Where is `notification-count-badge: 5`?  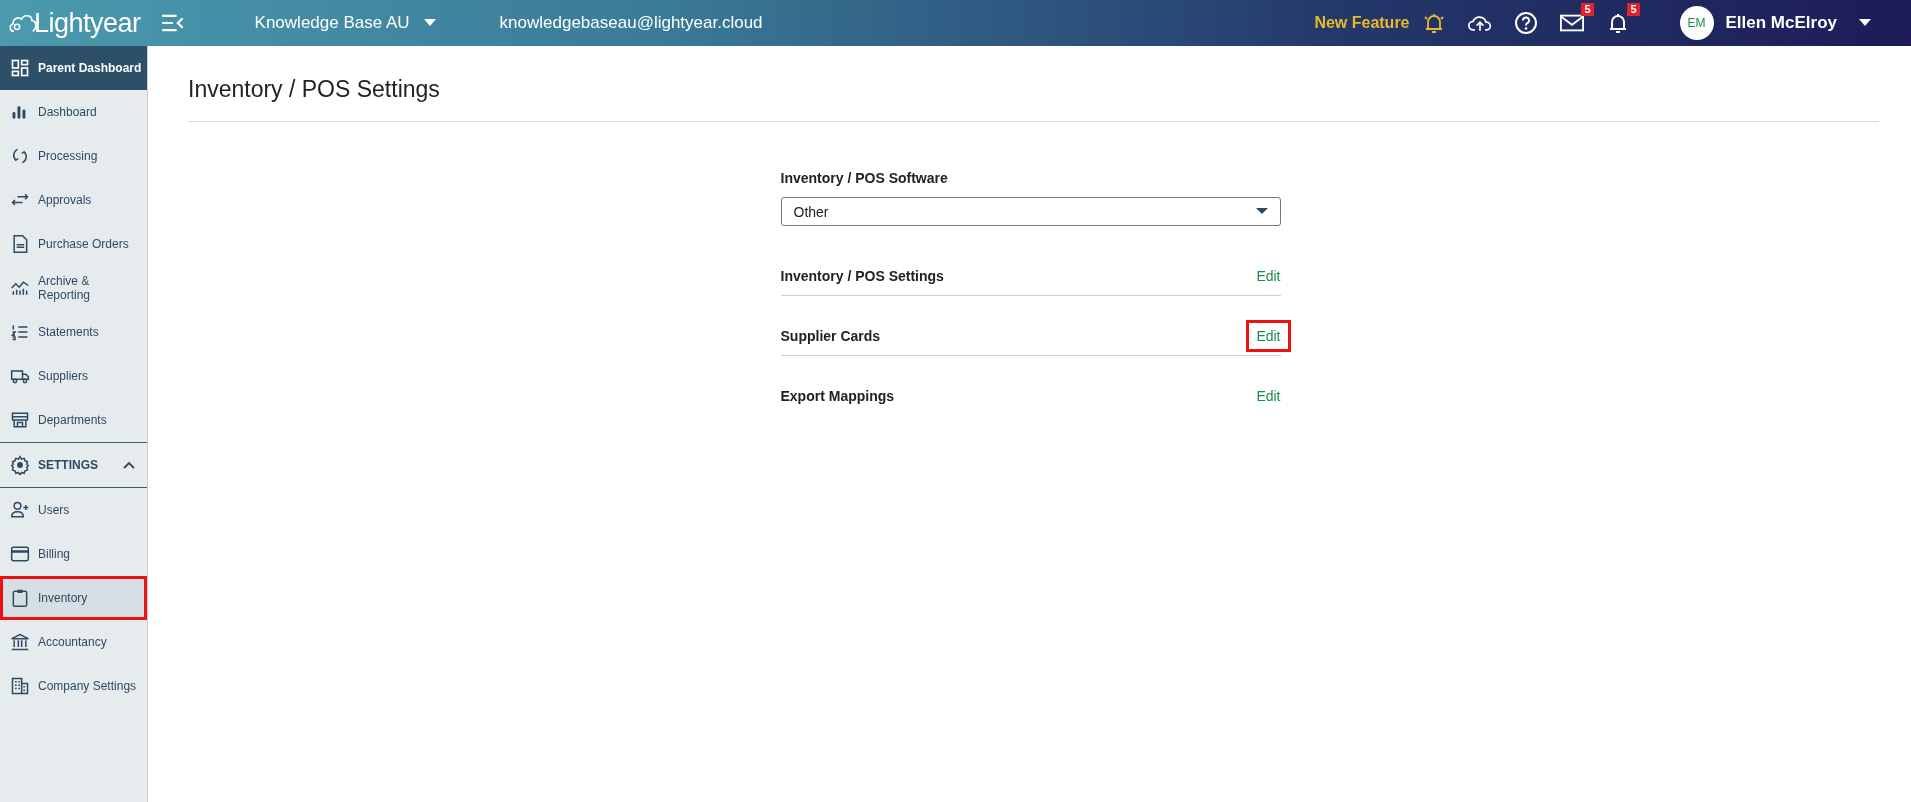 notification-count-badge: 5 is located at coordinates (1633, 9).